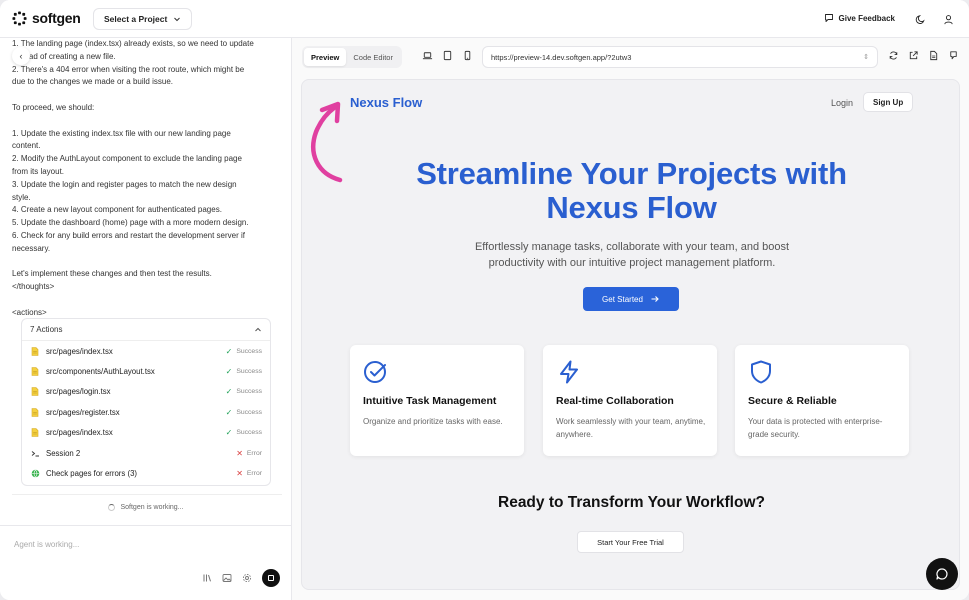  What do you see at coordinates (893, 55) in the screenshot?
I see `refresh-icon` at bounding box center [893, 55].